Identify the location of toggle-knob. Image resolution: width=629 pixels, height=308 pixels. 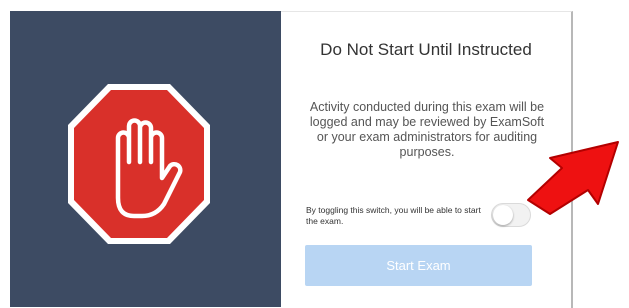
(503, 215).